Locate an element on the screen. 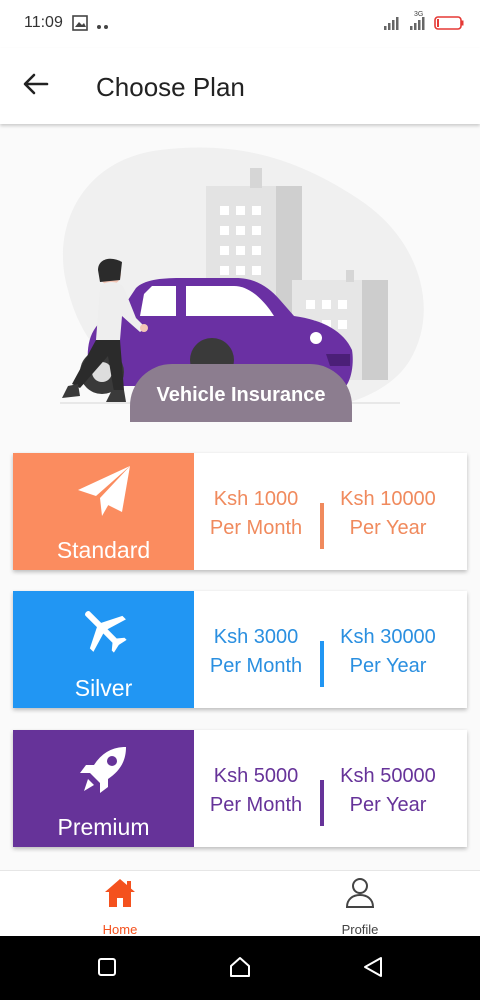 This screenshot has width=480, height=1000. nav-profile: Profile is located at coordinates (360, 907).